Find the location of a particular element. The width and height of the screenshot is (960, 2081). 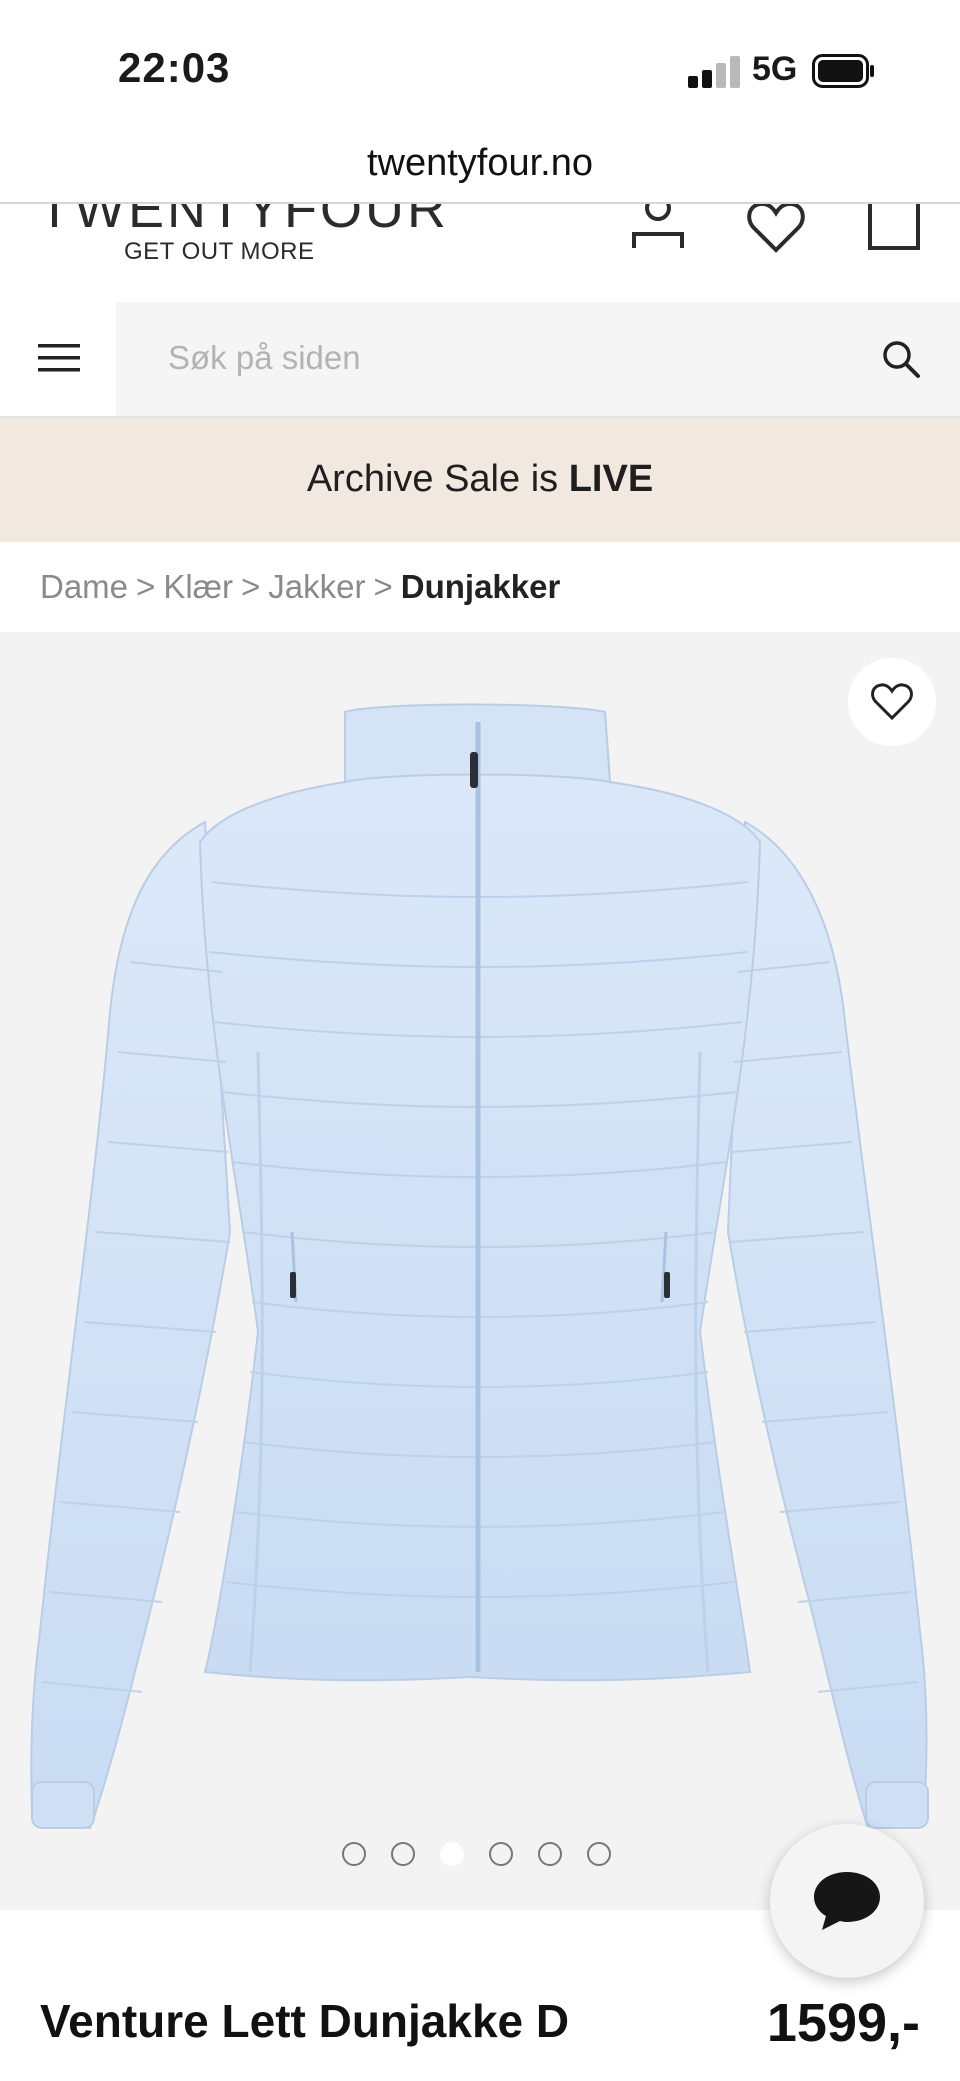

banner-highlight: LIVE is located at coordinates (611, 479).